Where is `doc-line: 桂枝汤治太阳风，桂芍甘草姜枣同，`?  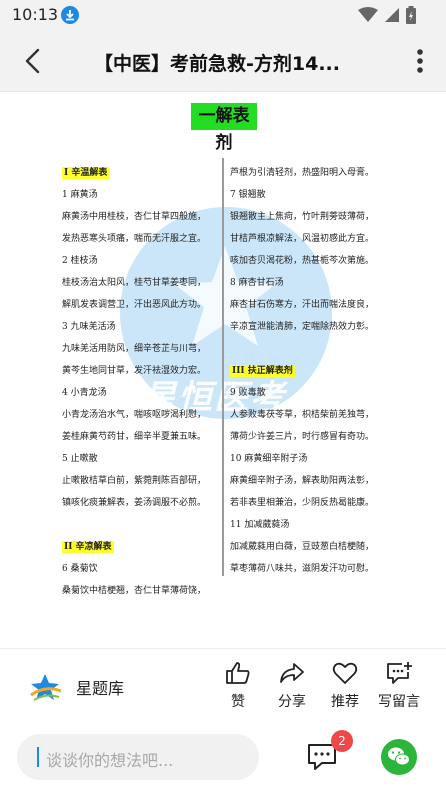 doc-line: 桂枝汤治太阳风，桂芍甘草姜枣同， is located at coordinates (138, 283).